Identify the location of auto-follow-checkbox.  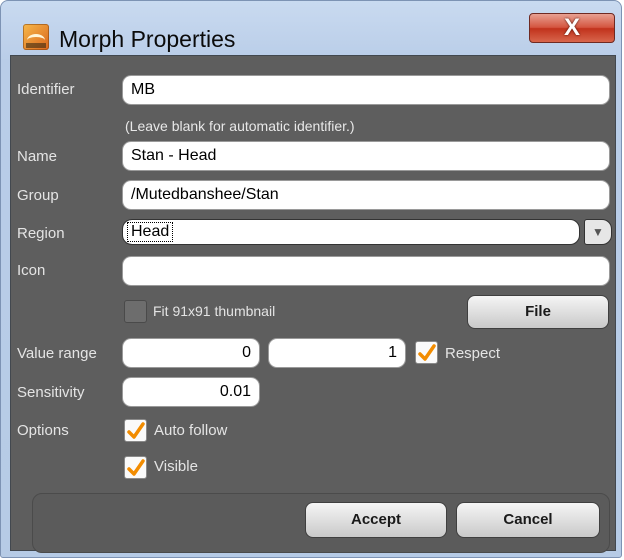
(135, 430).